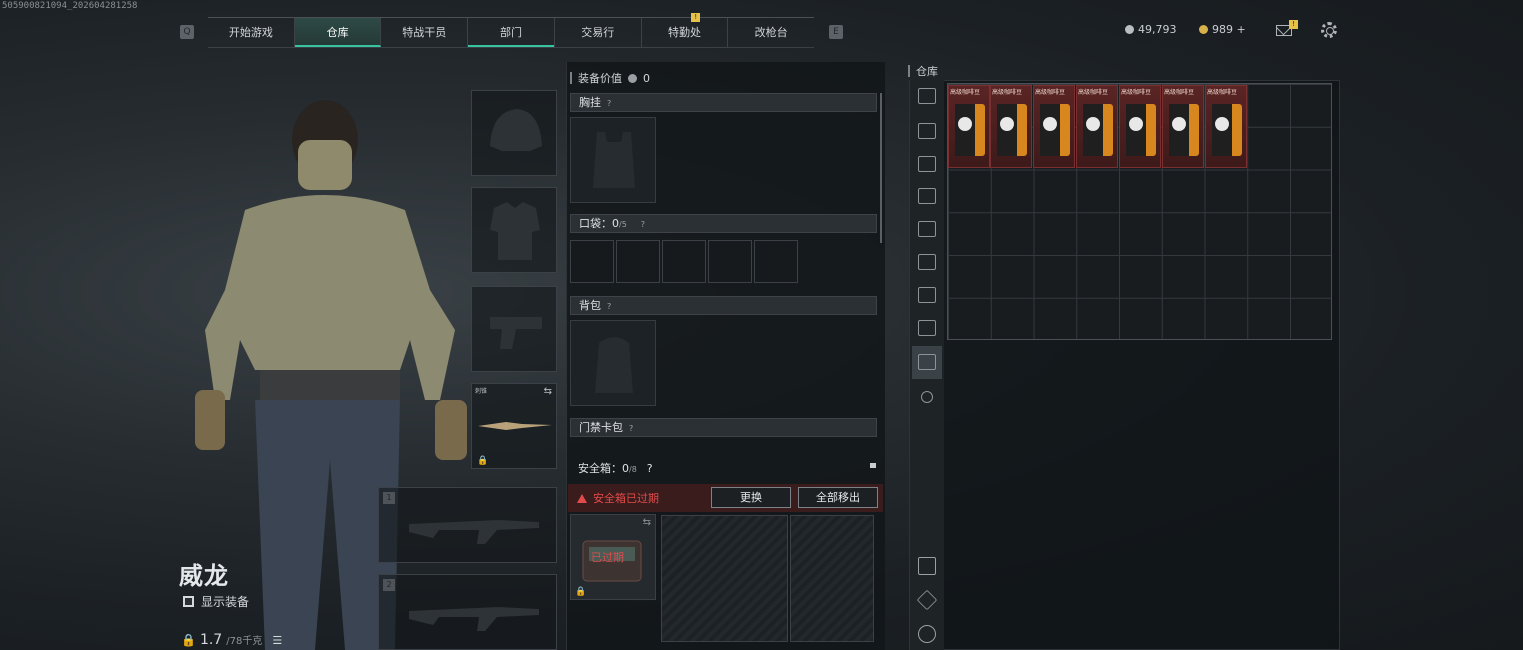 Image resolution: width=1523 pixels, height=650 pixels. I want to click on weight-value: 1.7, so click(211, 640).